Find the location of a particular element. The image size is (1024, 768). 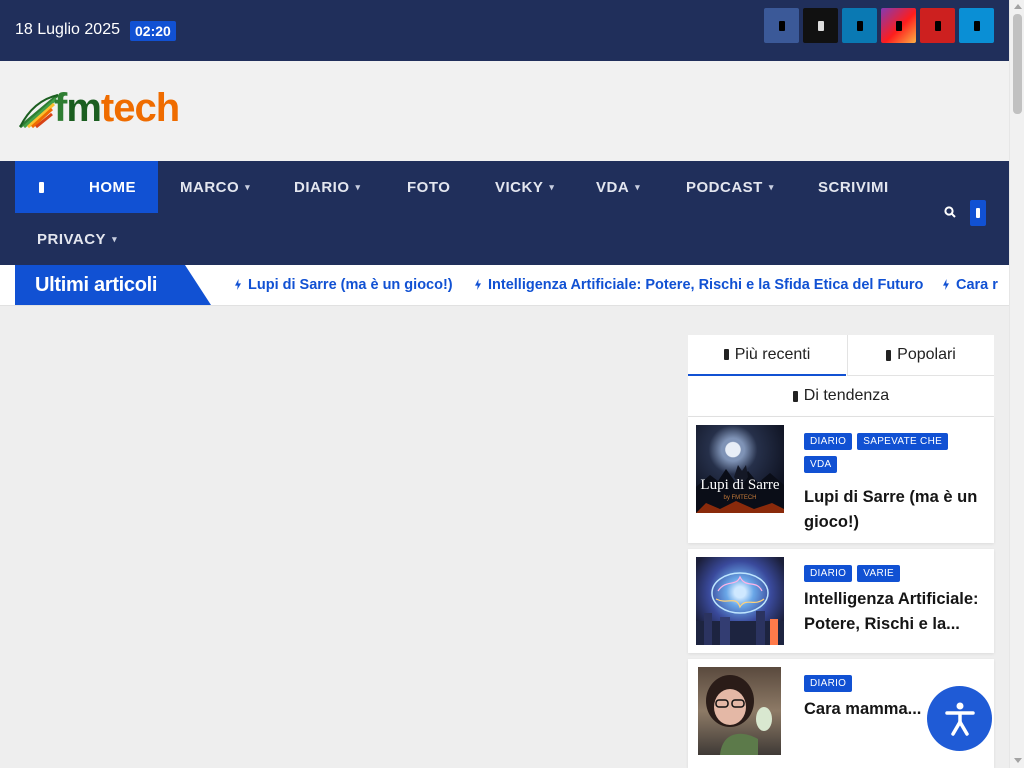

youtube-icon is located at coordinates (937, 25).